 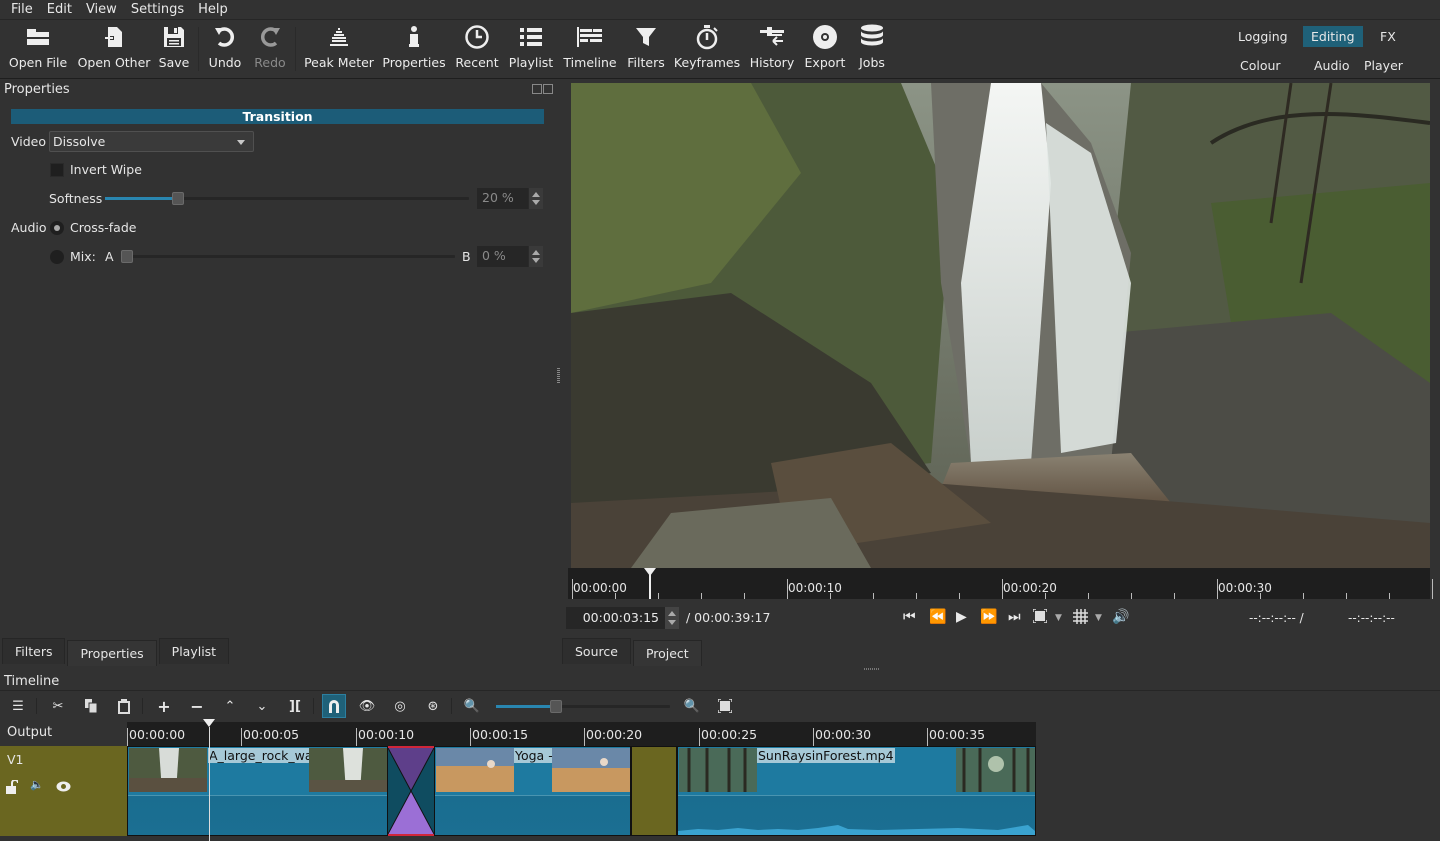 I want to click on fast-forward-icon: ⏩, so click(x=988, y=617).